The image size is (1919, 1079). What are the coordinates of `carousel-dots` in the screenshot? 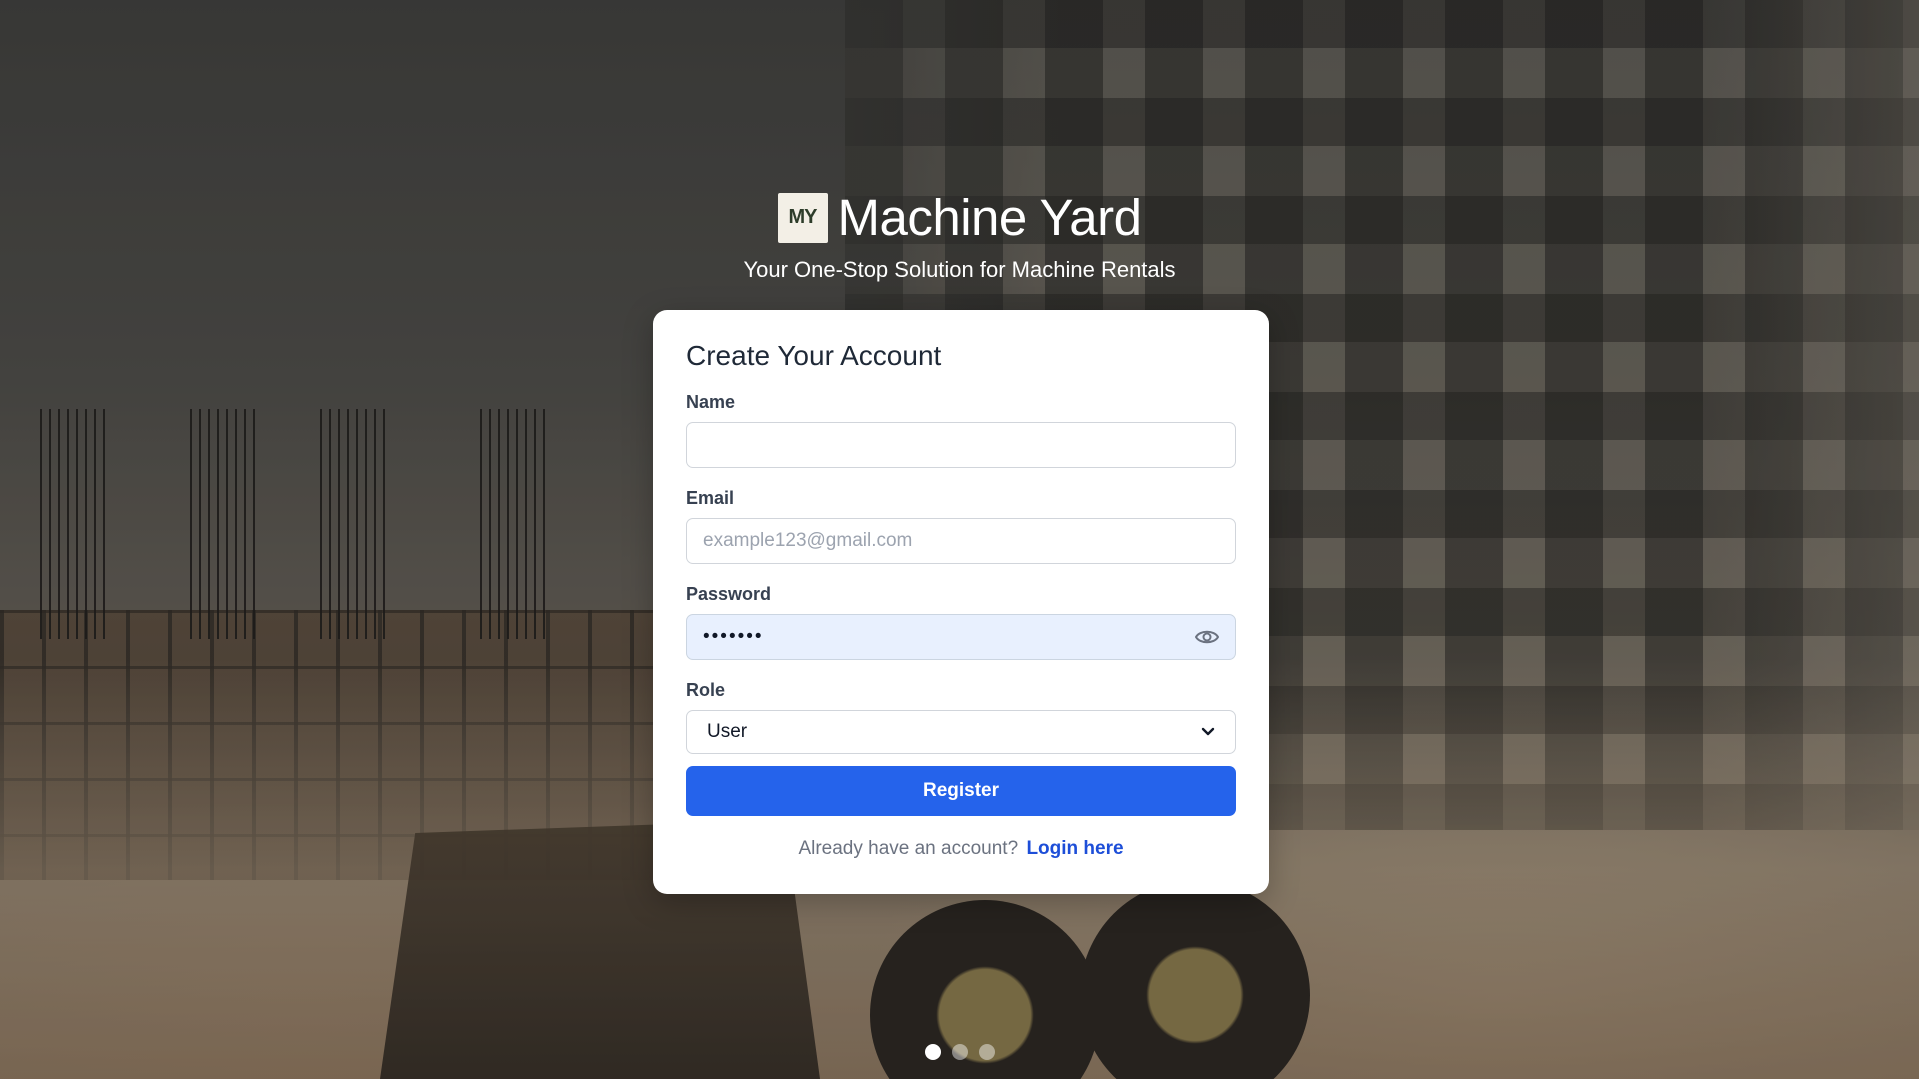 It's located at (959, 1052).